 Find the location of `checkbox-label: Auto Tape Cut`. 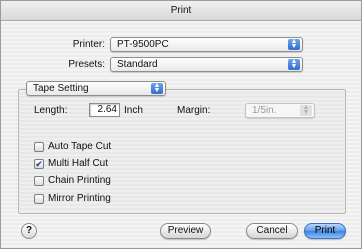

checkbox-label: Auto Tape Cut is located at coordinates (80, 146).